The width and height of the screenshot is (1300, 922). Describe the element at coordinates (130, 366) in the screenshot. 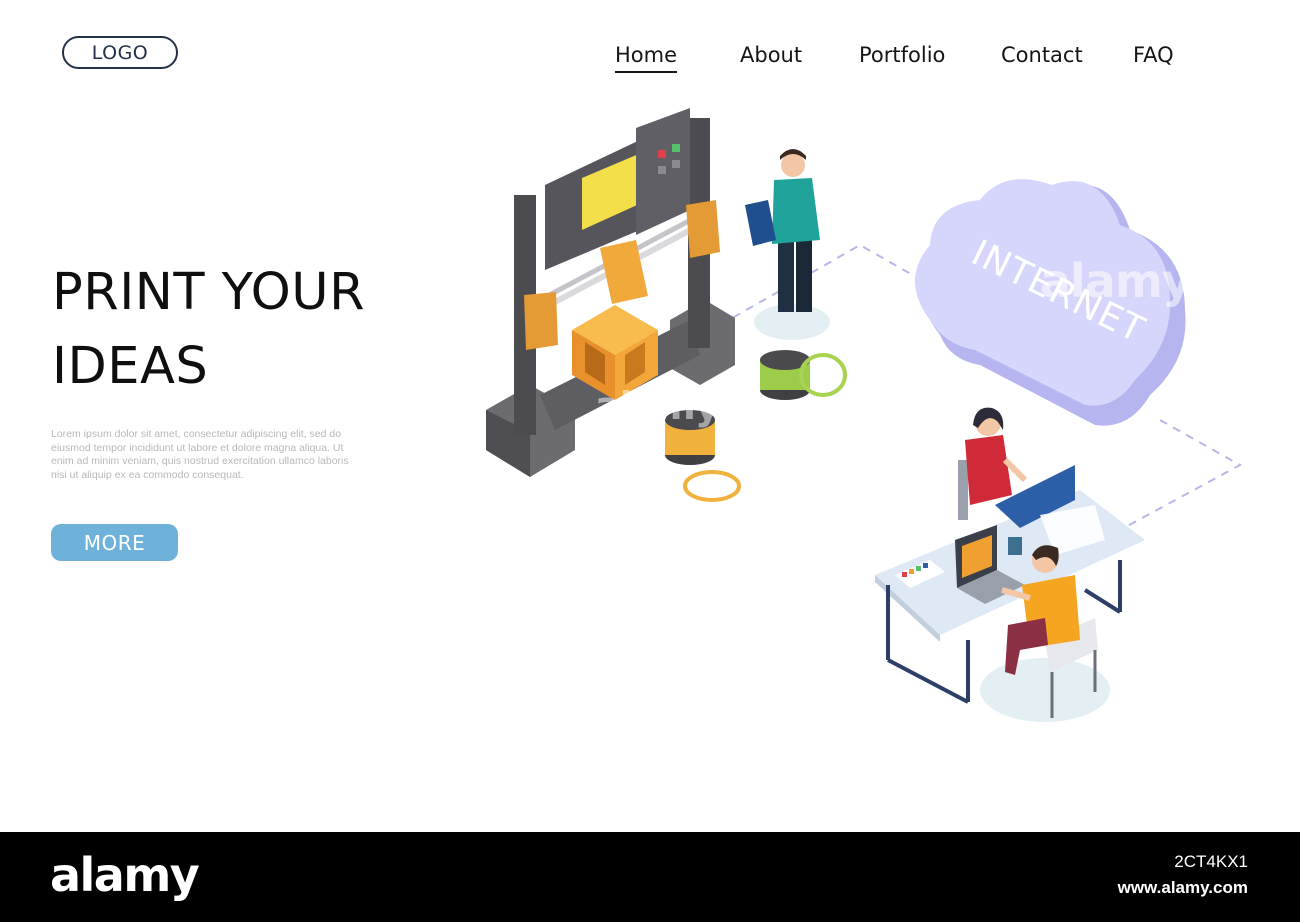

I see `hero-title-line2: IDEAS` at that location.